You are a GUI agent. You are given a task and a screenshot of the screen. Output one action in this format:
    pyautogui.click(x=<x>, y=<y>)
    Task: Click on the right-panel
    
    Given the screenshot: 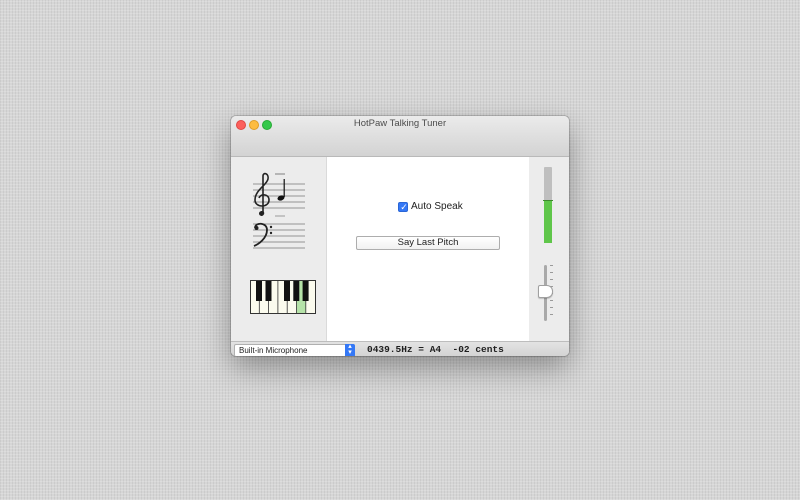 What is the action you would take?
    pyautogui.click(x=549, y=249)
    